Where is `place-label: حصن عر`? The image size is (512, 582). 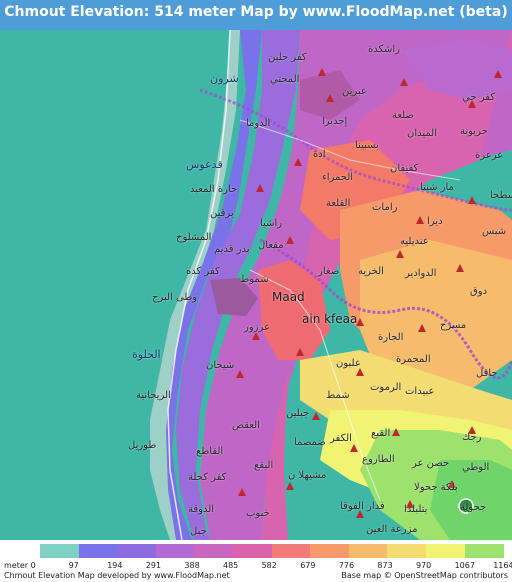
place-label: حصن عر is located at coordinates (431, 463).